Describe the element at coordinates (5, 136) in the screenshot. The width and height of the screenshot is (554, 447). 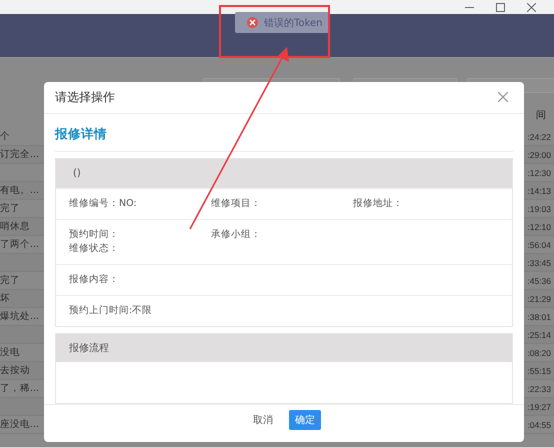
I see `table-cell: 个` at that location.